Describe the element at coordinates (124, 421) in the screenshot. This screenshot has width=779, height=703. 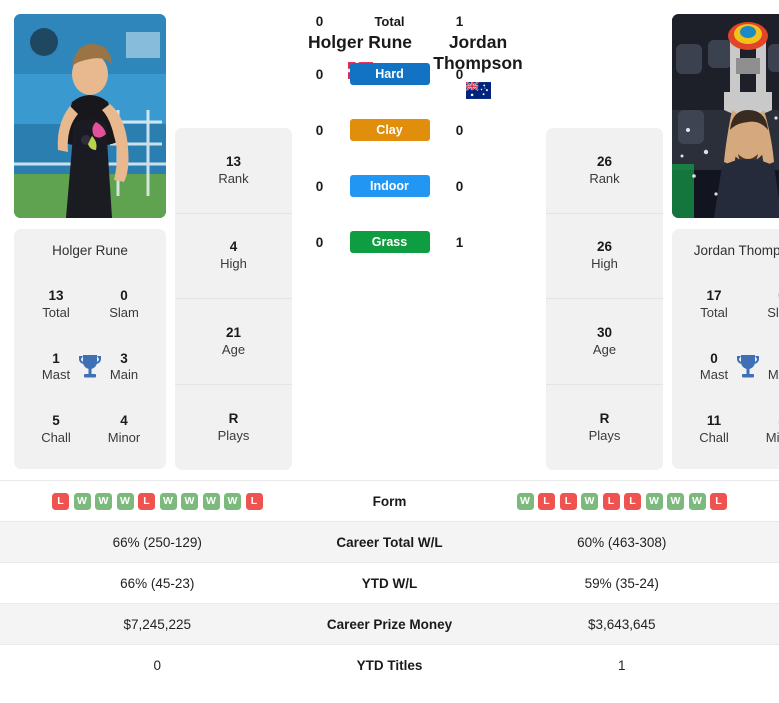
I see `left-title-minor-value: 4` at that location.